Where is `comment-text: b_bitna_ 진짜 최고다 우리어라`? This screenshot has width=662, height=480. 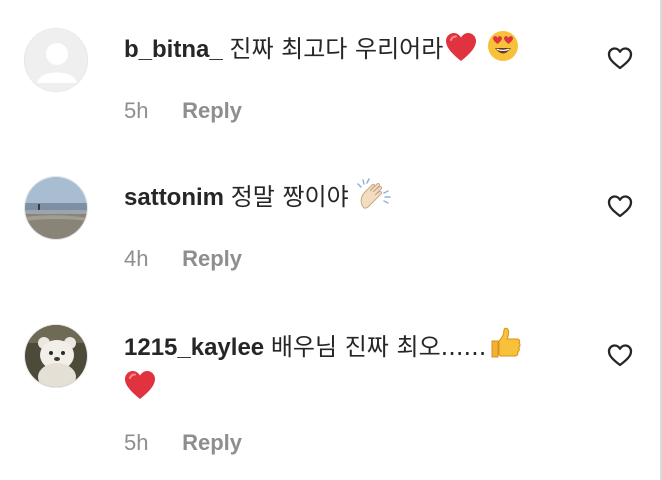
comment-text: b_bitna_ 진짜 최고다 우리어라 is located at coordinates (349, 51).